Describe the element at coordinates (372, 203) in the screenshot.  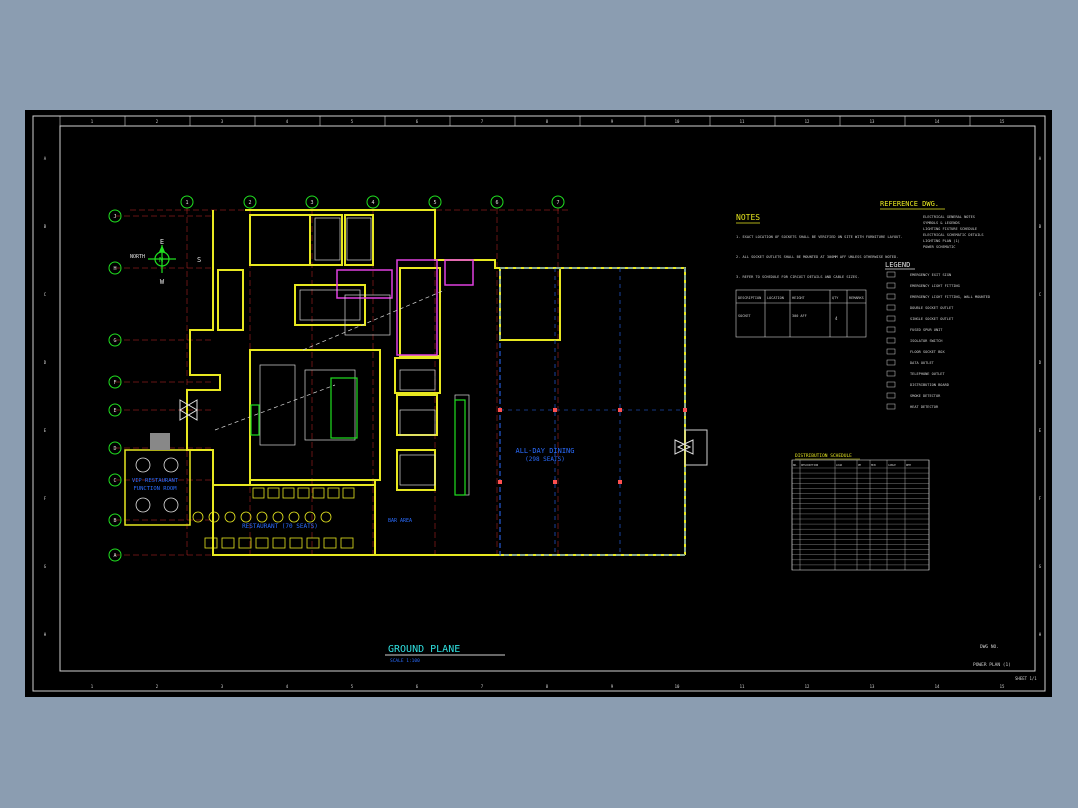
I see `grid-column-label: 4` at that location.